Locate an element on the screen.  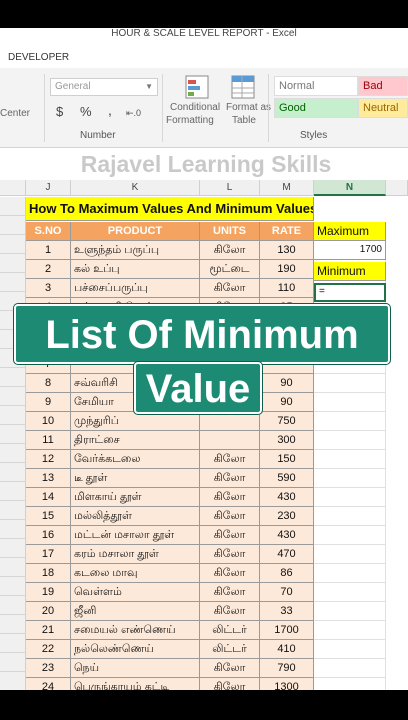
select-all-corner is located at coordinates (13, 188).